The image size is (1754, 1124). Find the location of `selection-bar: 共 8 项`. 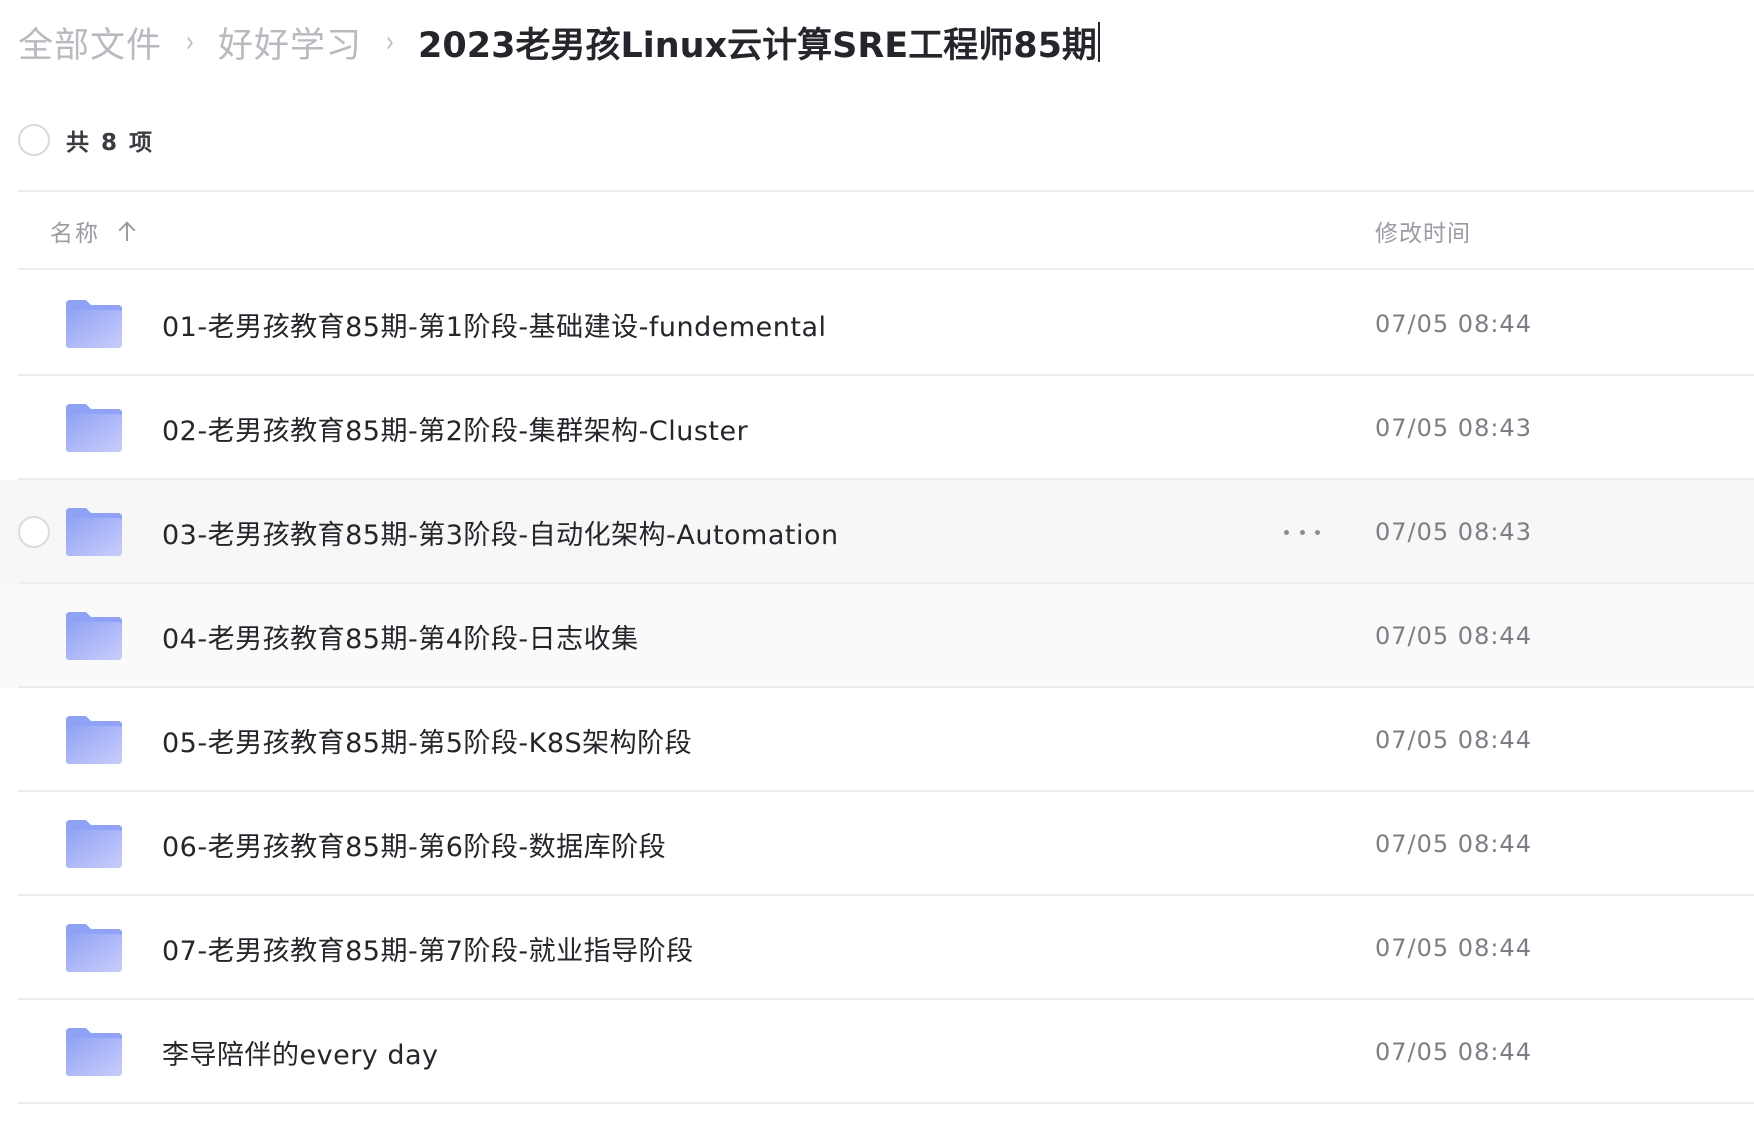

selection-bar: 共 8 项 is located at coordinates (86, 140).